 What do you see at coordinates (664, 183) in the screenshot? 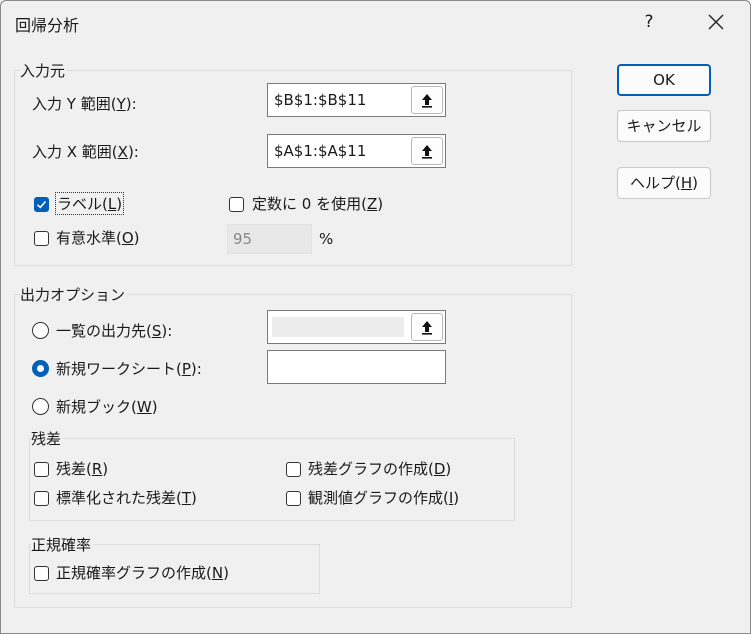
I see `help-button: ヘルプ(H)` at bounding box center [664, 183].